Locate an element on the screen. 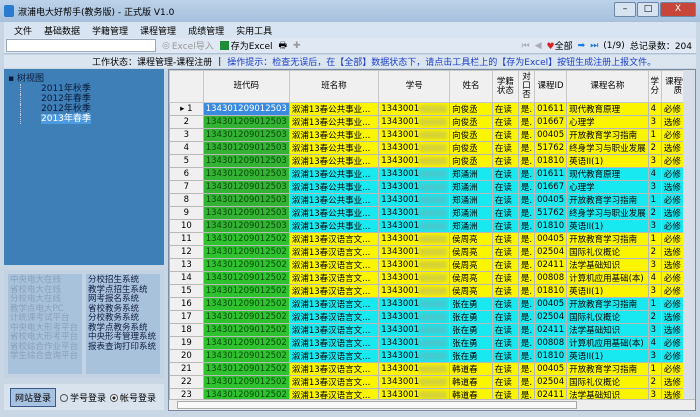 The height and width of the screenshot is (417, 700). menu-tools: 实用工具 is located at coordinates (254, 30).